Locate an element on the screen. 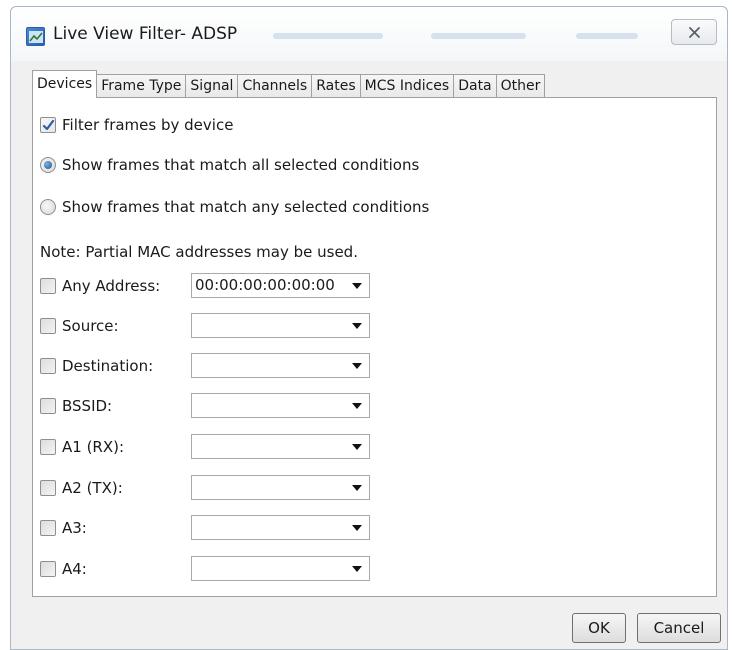 This screenshot has width=732, height=650. cancel-button: Cancel is located at coordinates (679, 628).